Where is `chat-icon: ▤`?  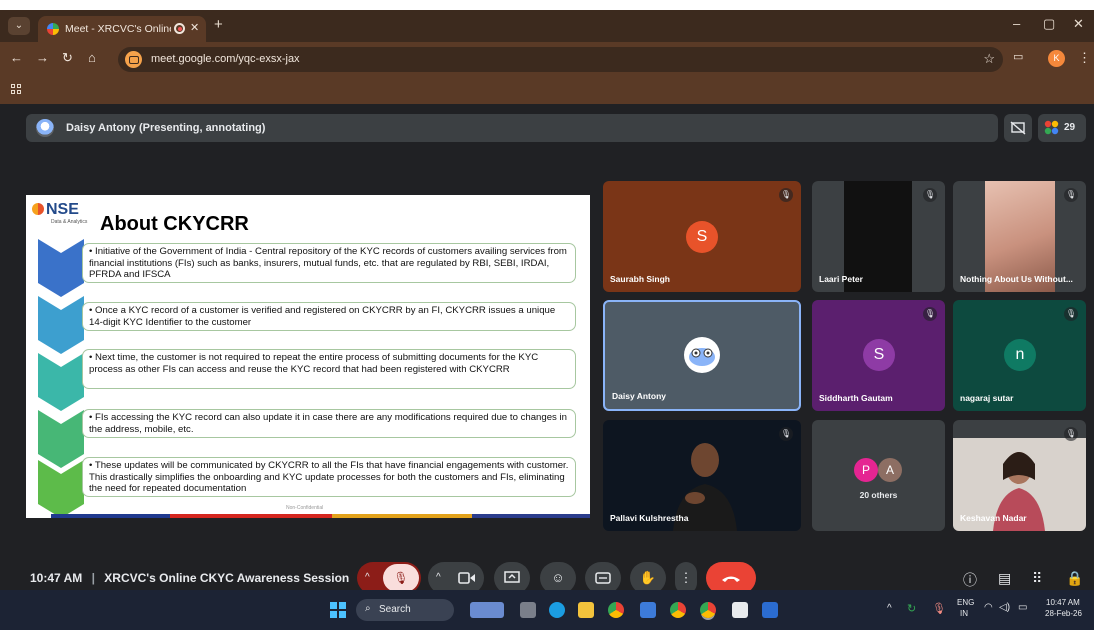
chat-icon: ▤ is located at coordinates (1004, 578).